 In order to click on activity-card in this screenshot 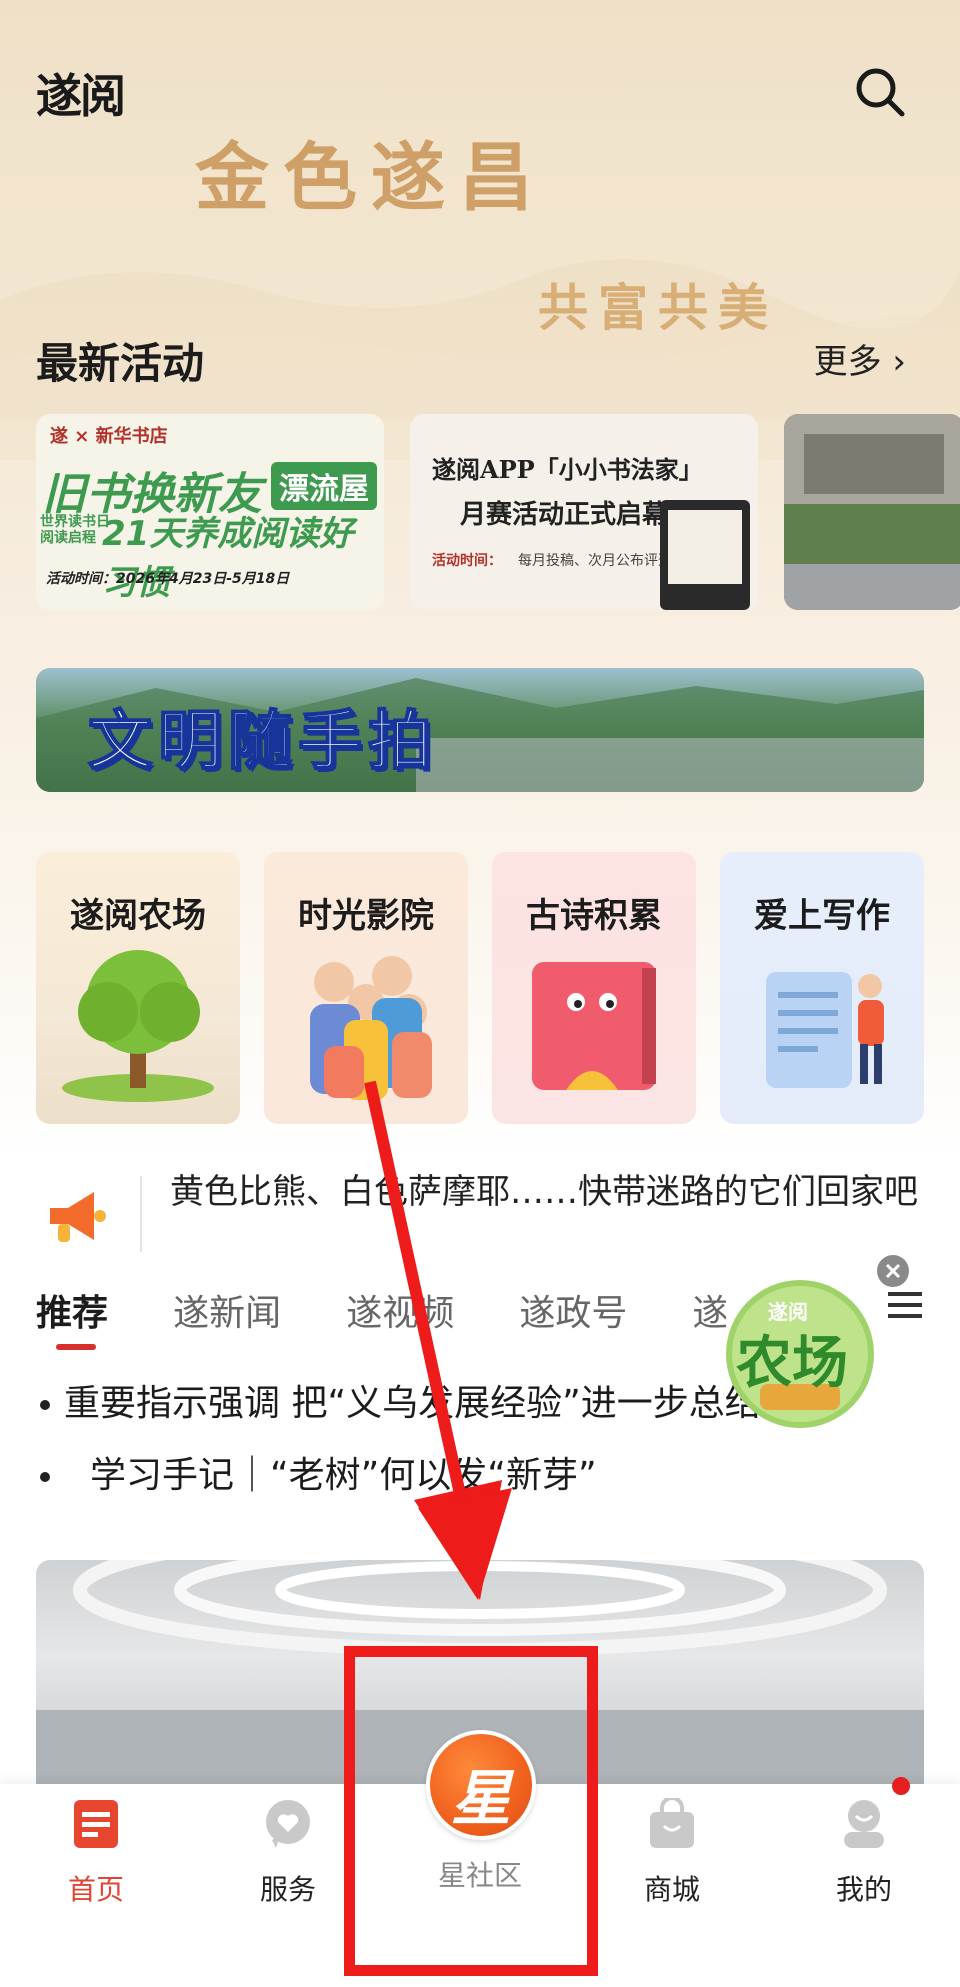, I will do `click(872, 512)`.